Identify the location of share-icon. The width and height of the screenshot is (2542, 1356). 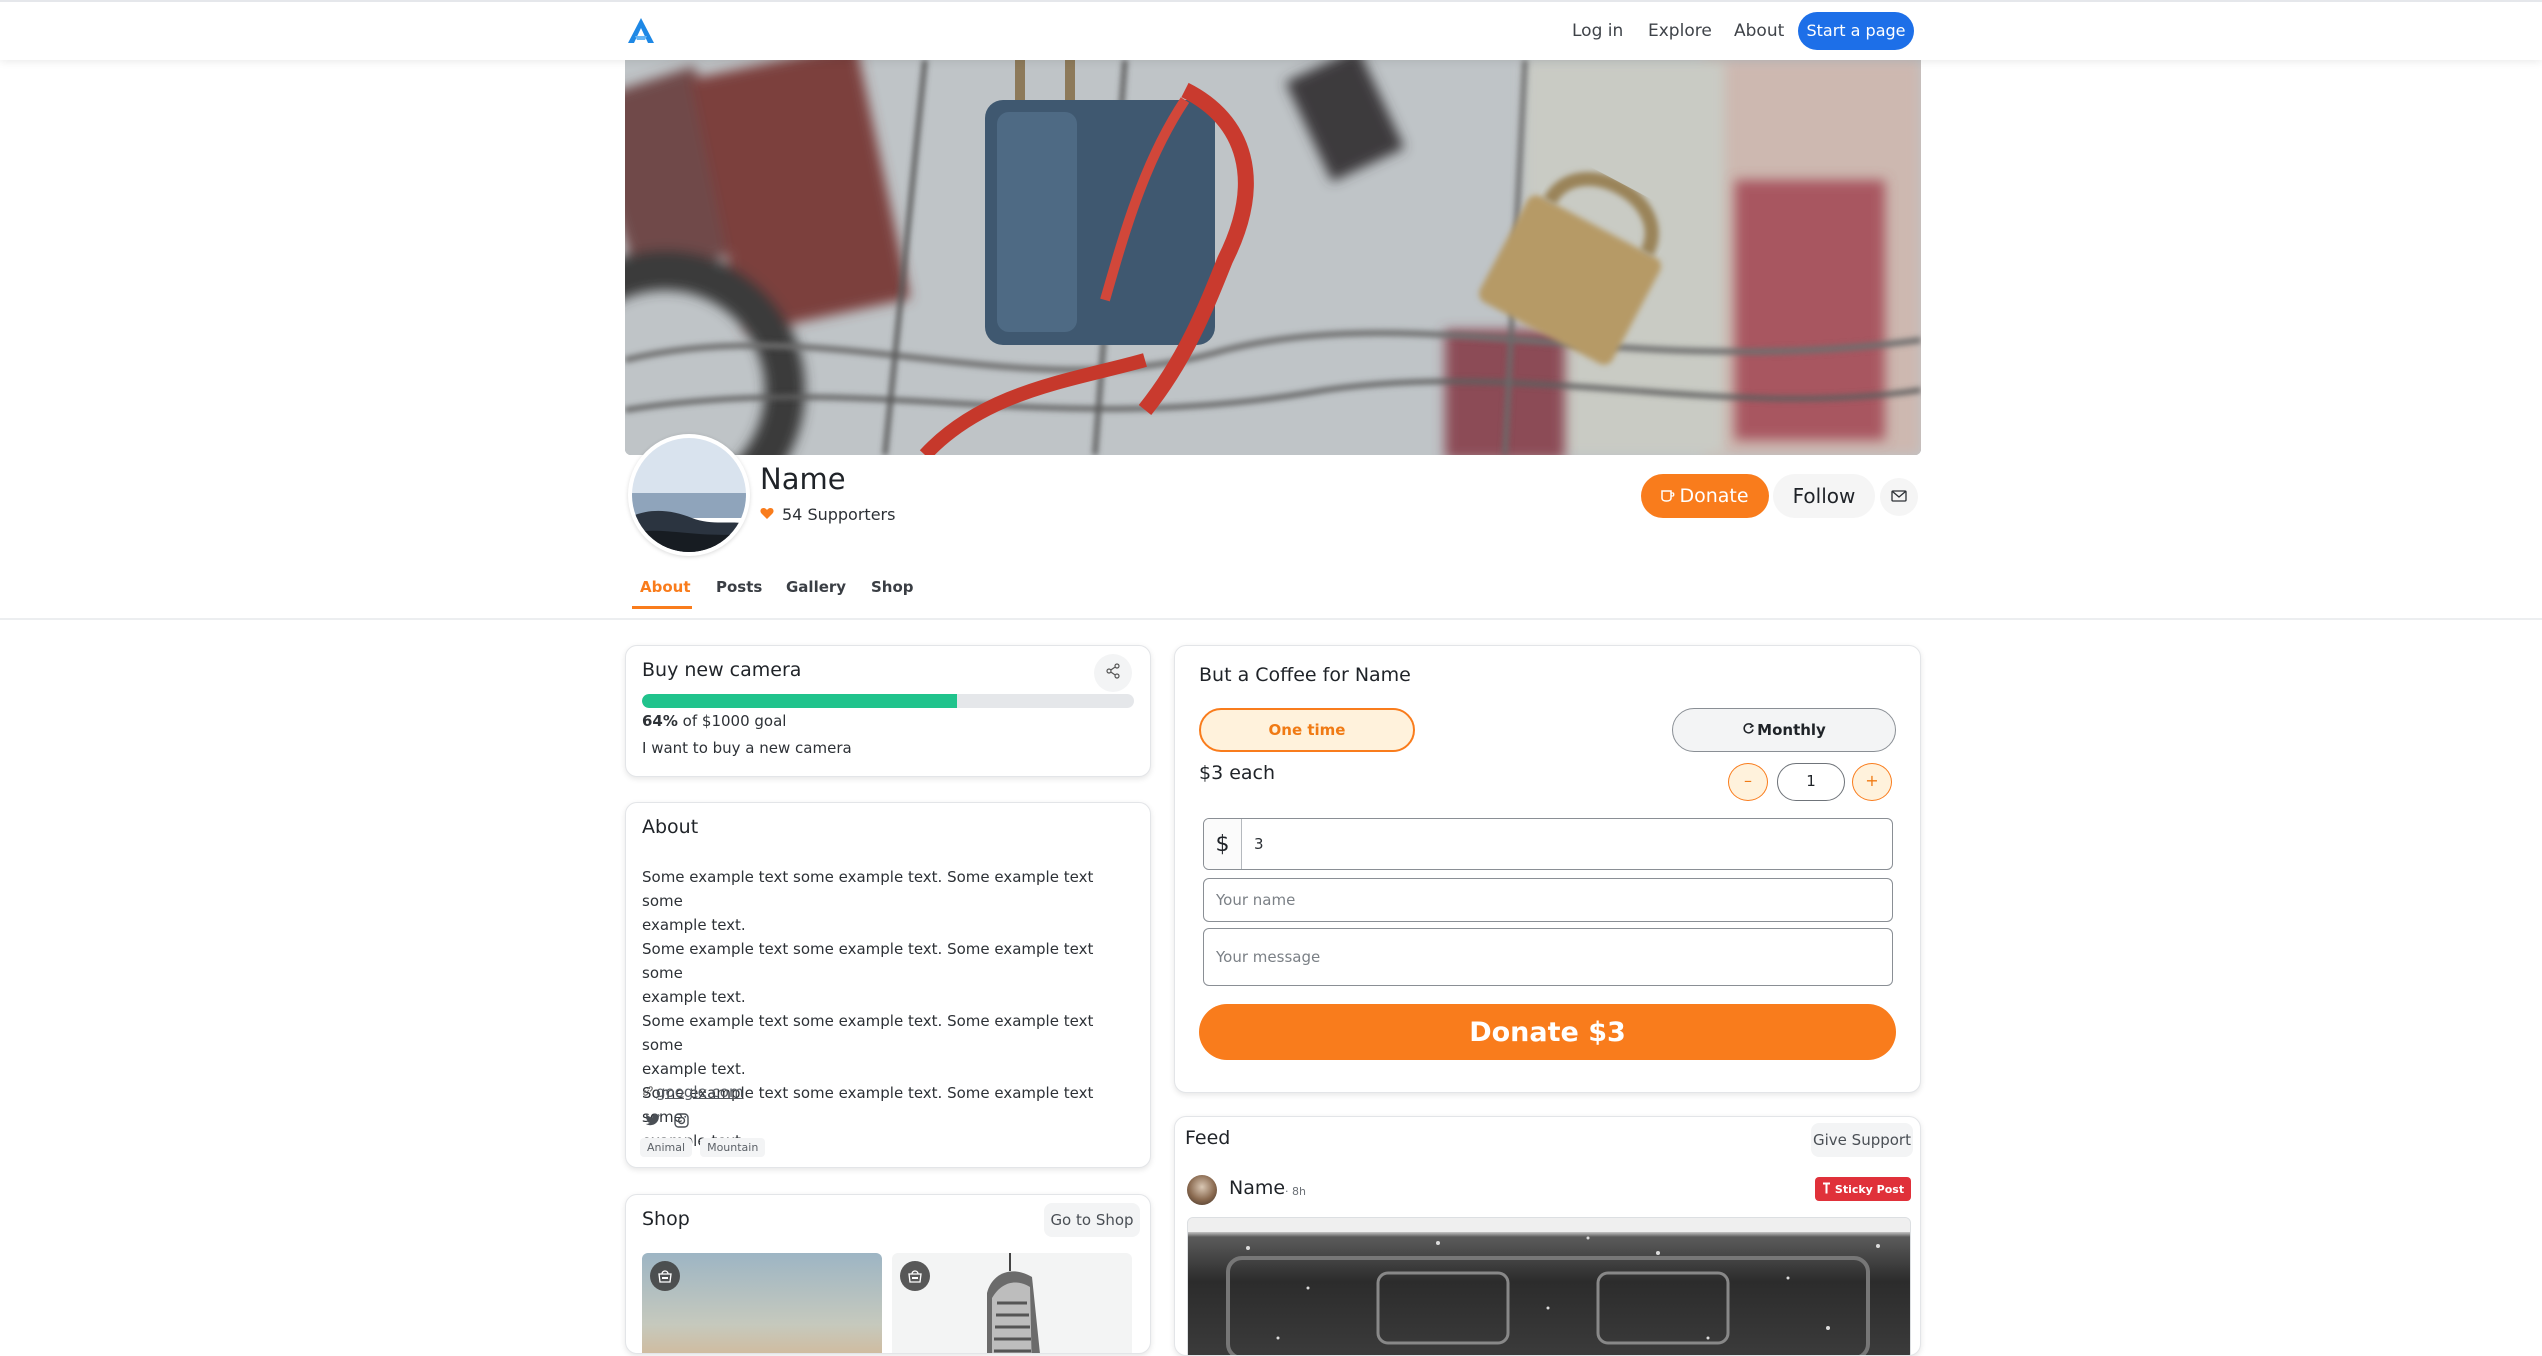
(1113, 673).